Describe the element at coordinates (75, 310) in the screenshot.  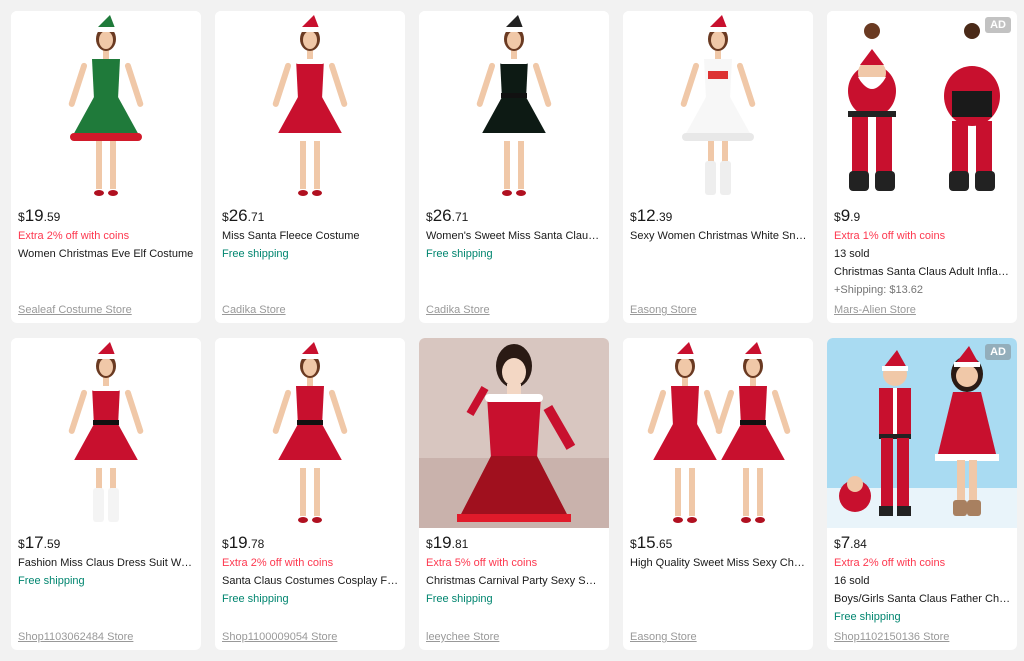
I see `store-link: Sealeaf Costume Store` at that location.